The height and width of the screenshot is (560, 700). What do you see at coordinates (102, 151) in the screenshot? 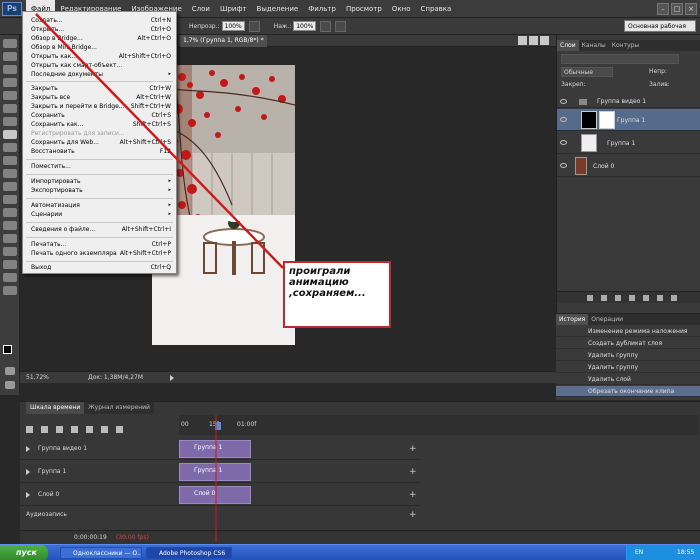
I see `menu-item-revert: Восстановить F12` at bounding box center [102, 151].